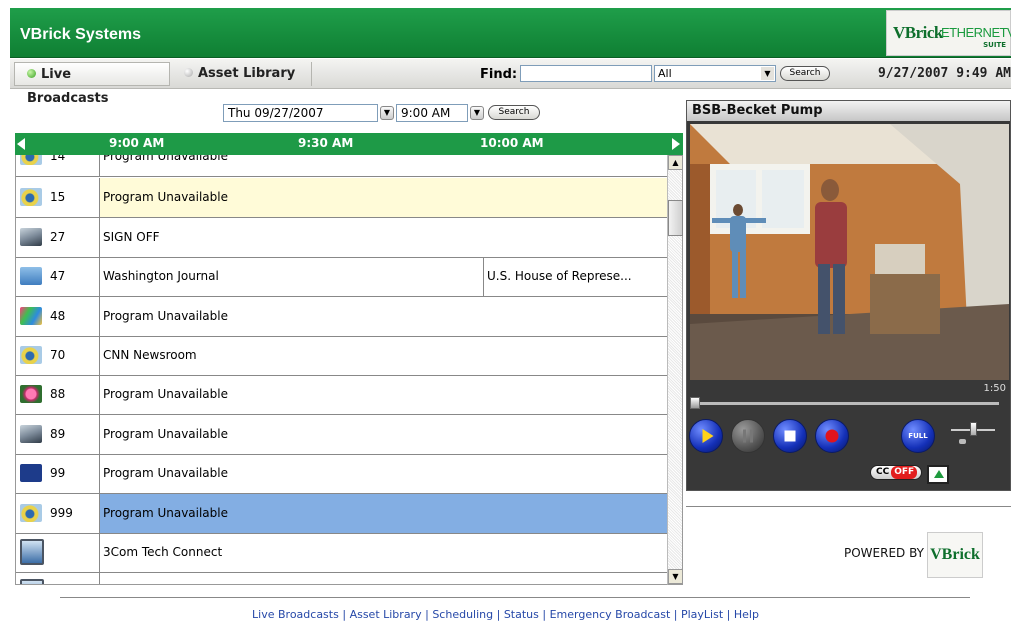  I want to click on channel-number: 47, so click(58, 276).